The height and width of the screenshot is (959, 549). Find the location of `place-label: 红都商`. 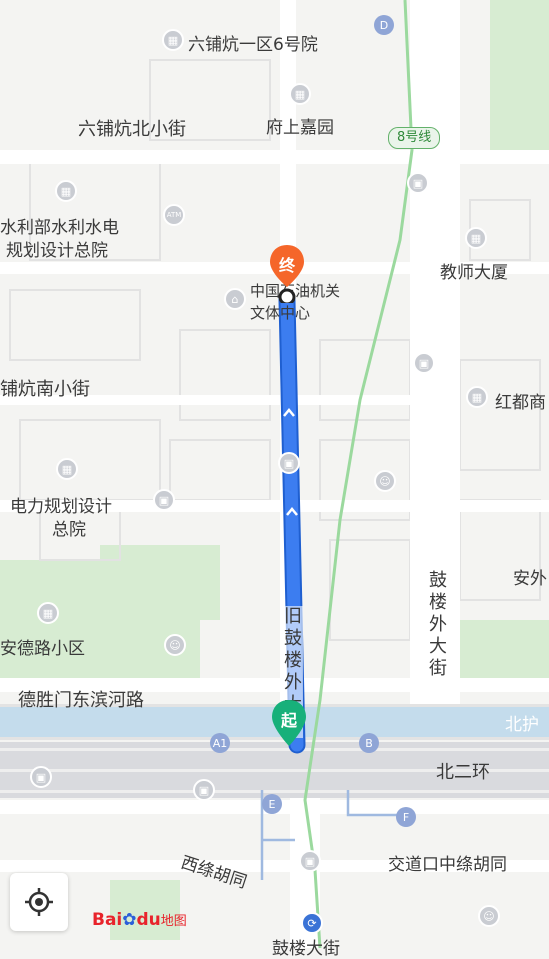

place-label: 红都商 is located at coordinates (520, 403).